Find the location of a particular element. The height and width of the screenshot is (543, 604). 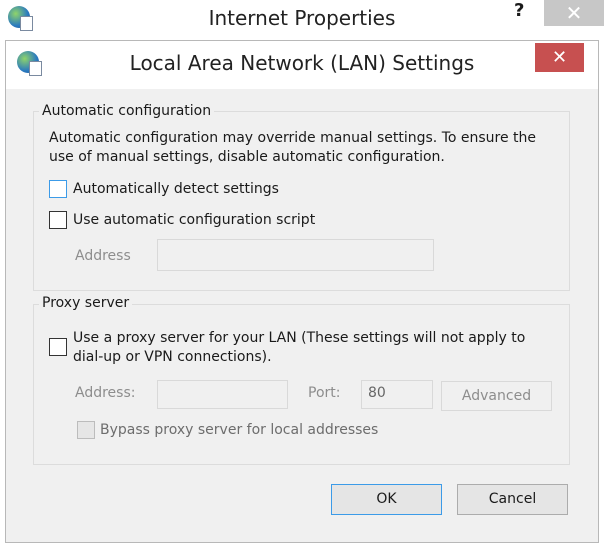

help-button: ? is located at coordinates (519, 10).